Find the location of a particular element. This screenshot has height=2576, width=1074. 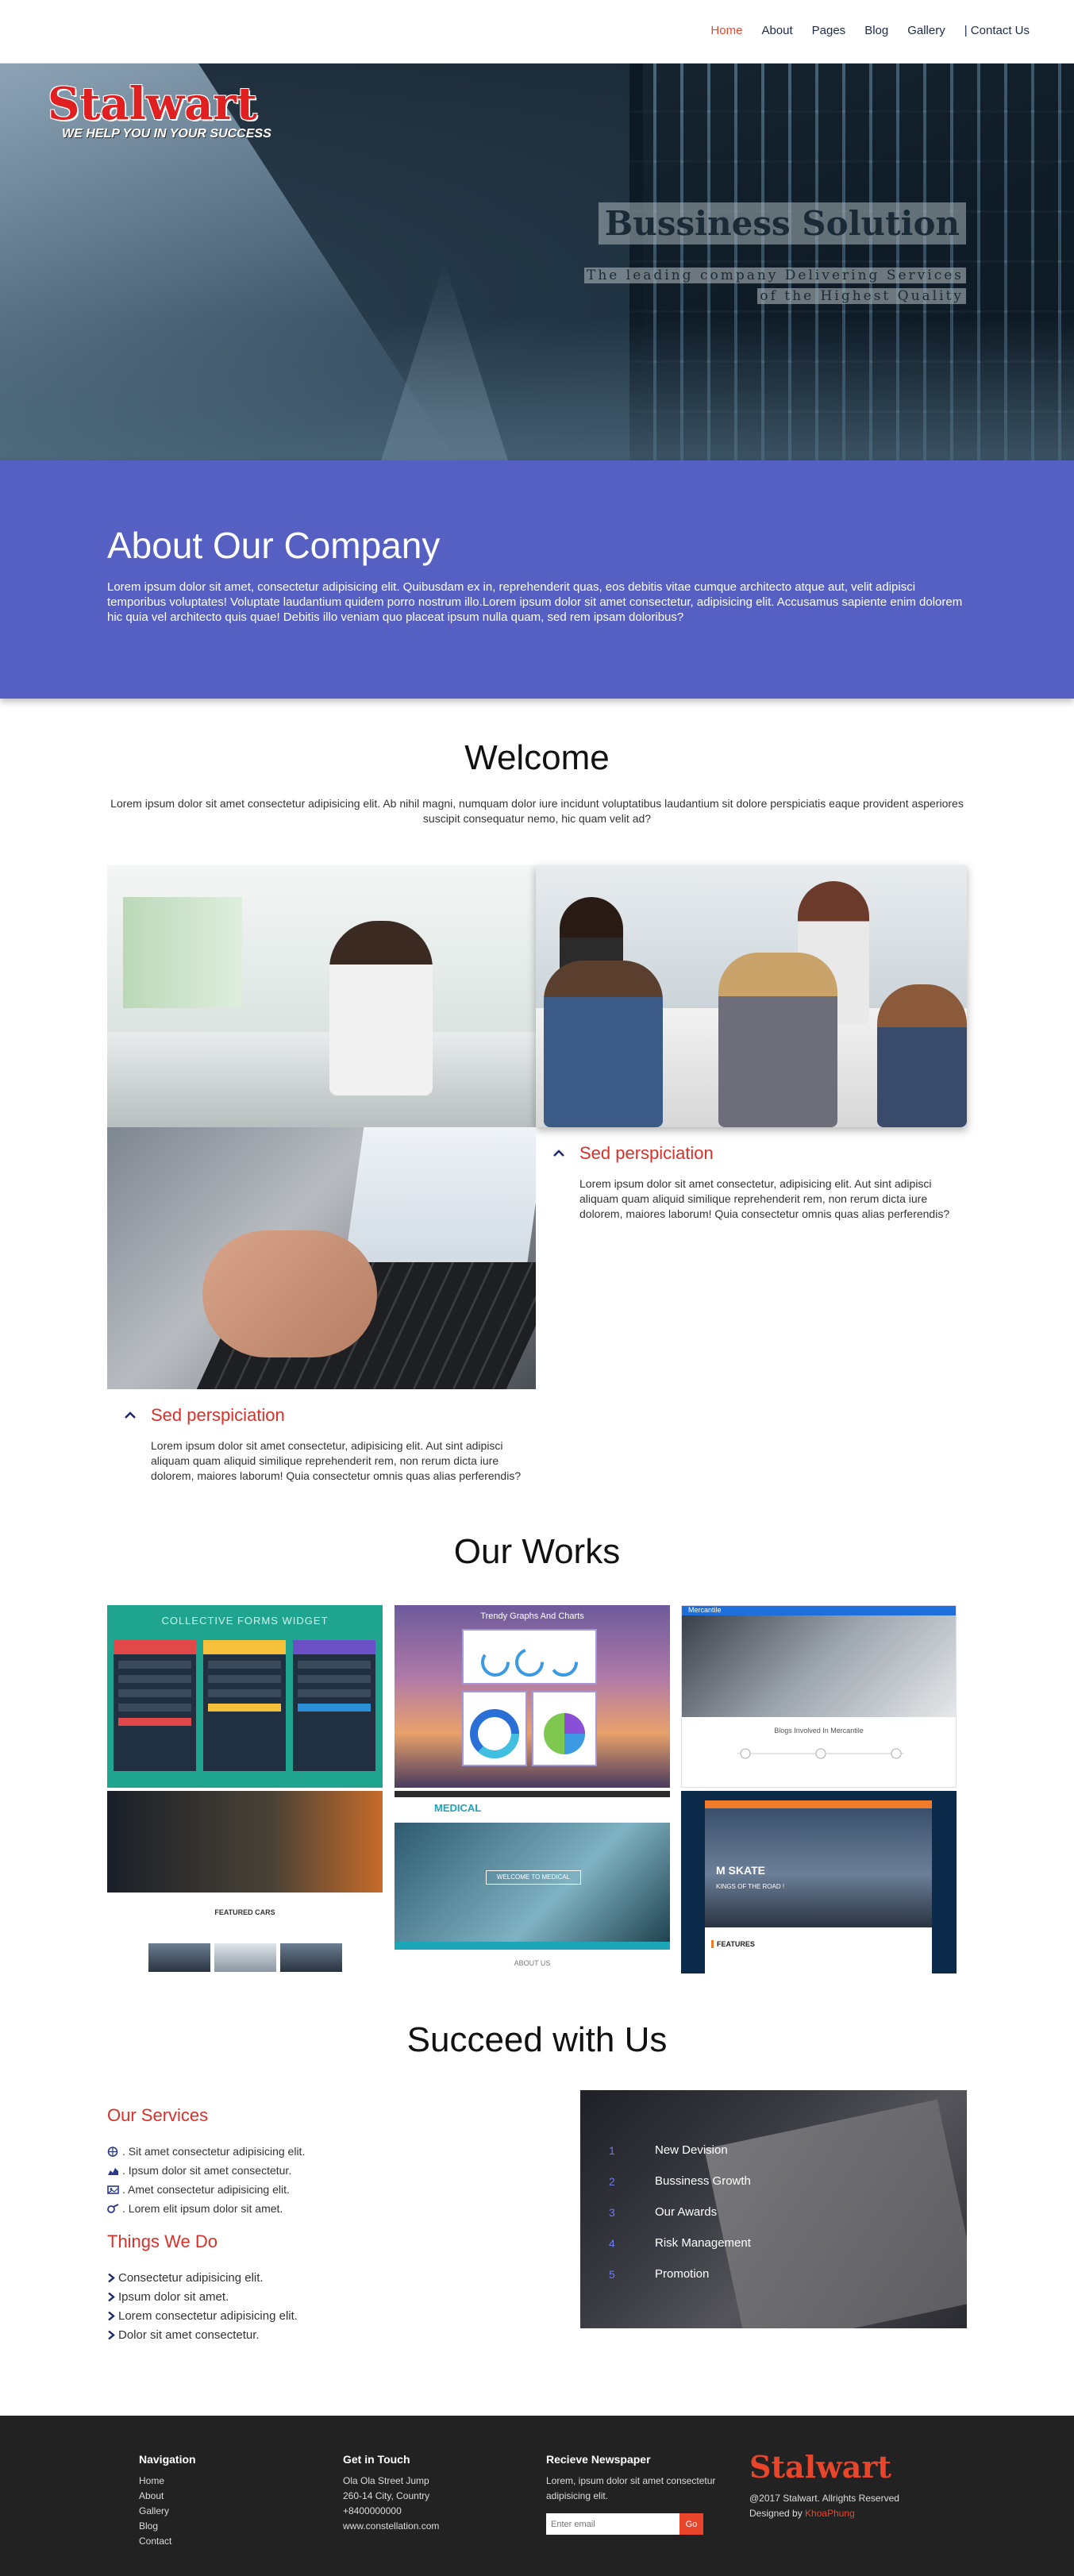

work-thumbnail-feature: FEATURES is located at coordinates (733, 1944).